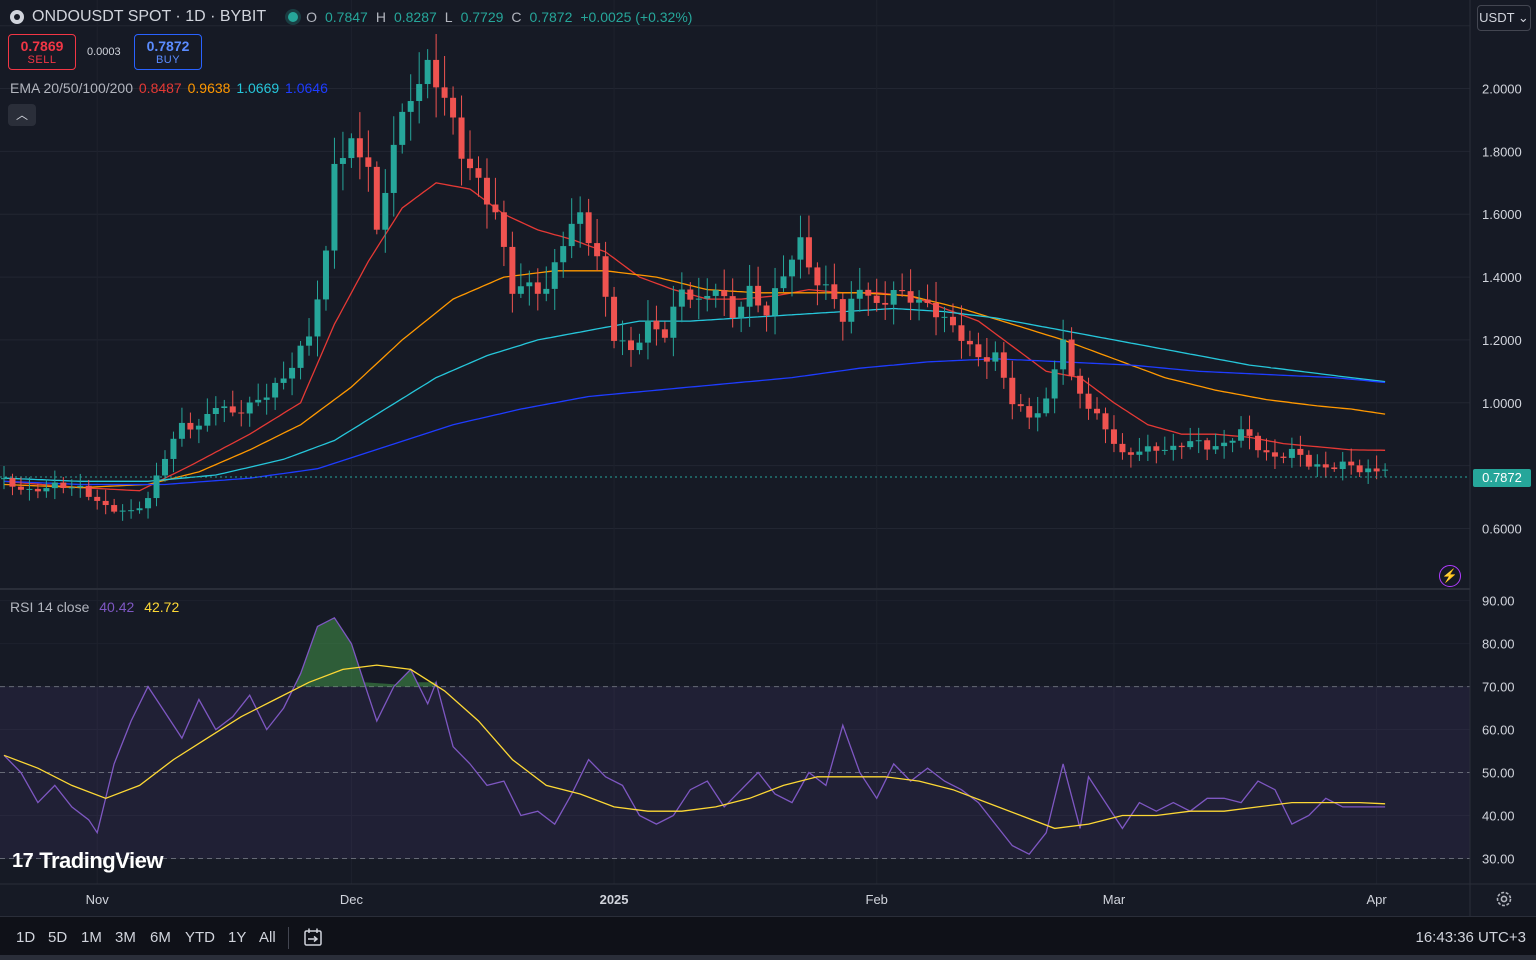 The width and height of the screenshot is (1536, 960). What do you see at coordinates (237, 937) in the screenshot?
I see `timeframe-1y: 1Y` at bounding box center [237, 937].